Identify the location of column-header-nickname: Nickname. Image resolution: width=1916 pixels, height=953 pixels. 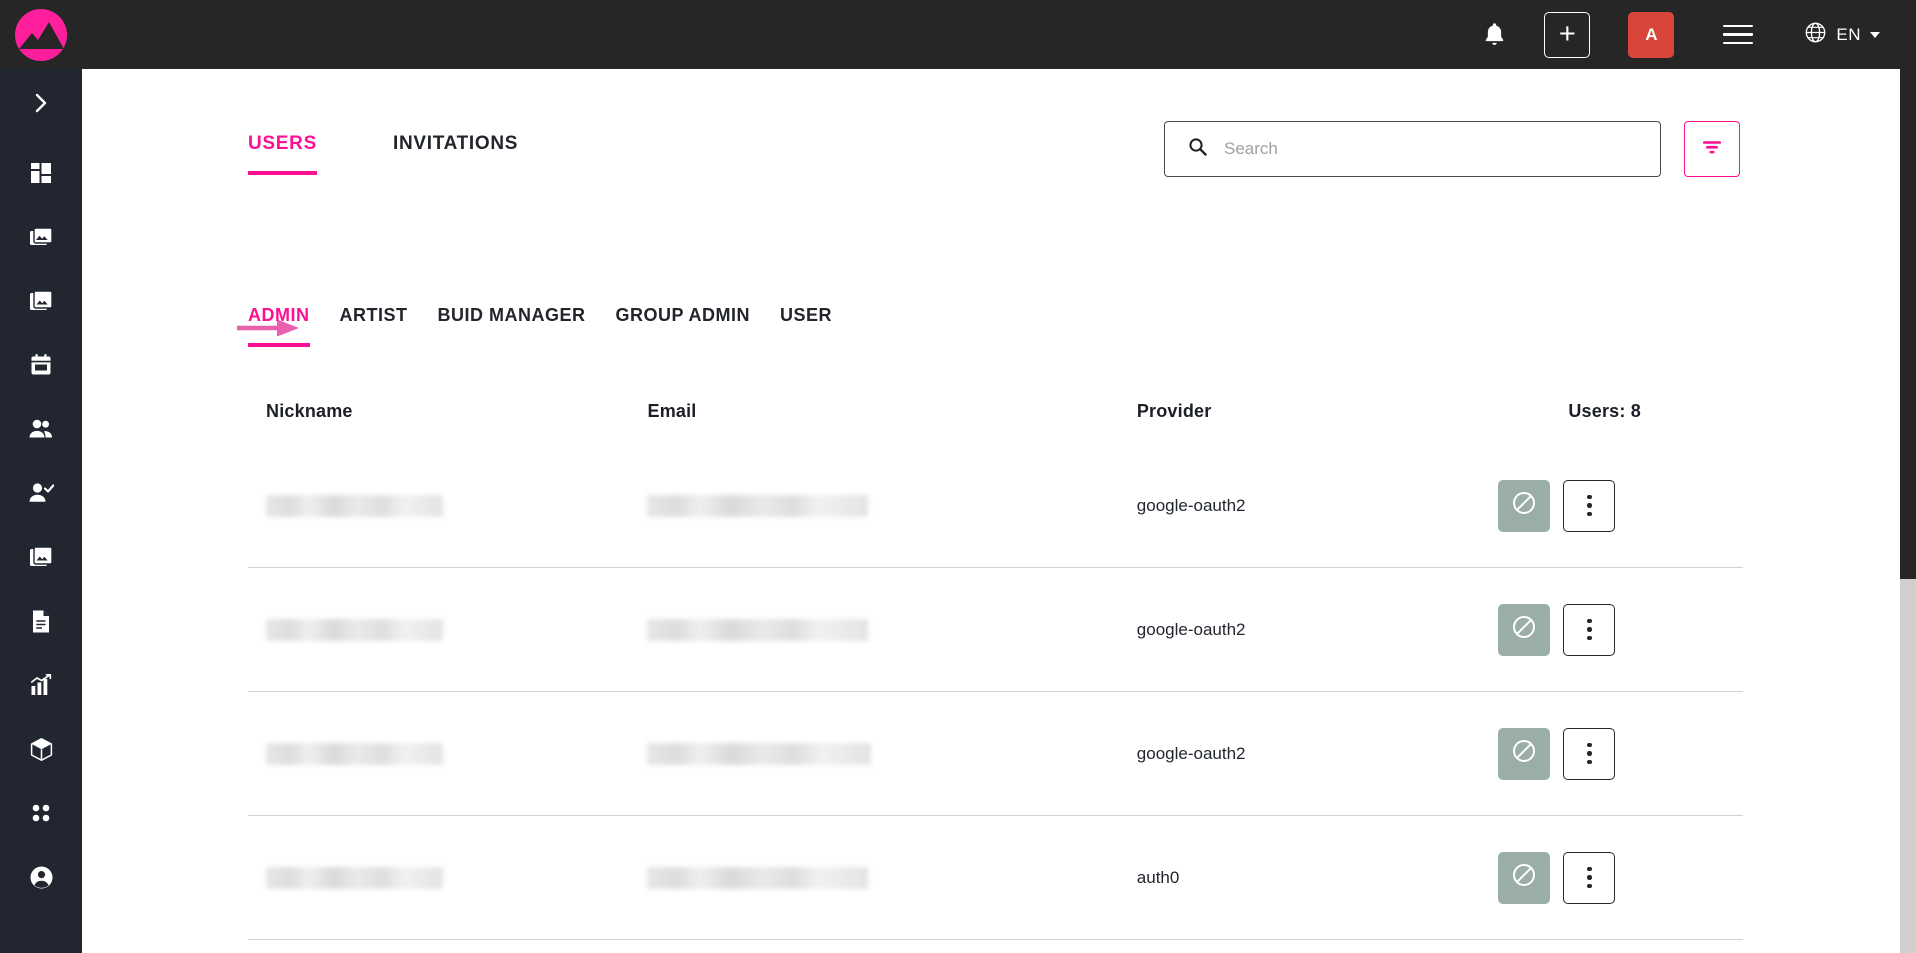
(309, 410).